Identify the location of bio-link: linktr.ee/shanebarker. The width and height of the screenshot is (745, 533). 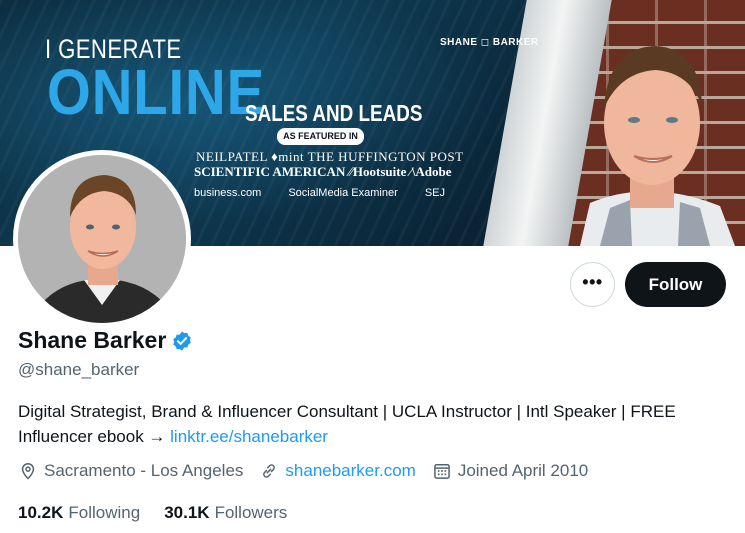
(249, 436).